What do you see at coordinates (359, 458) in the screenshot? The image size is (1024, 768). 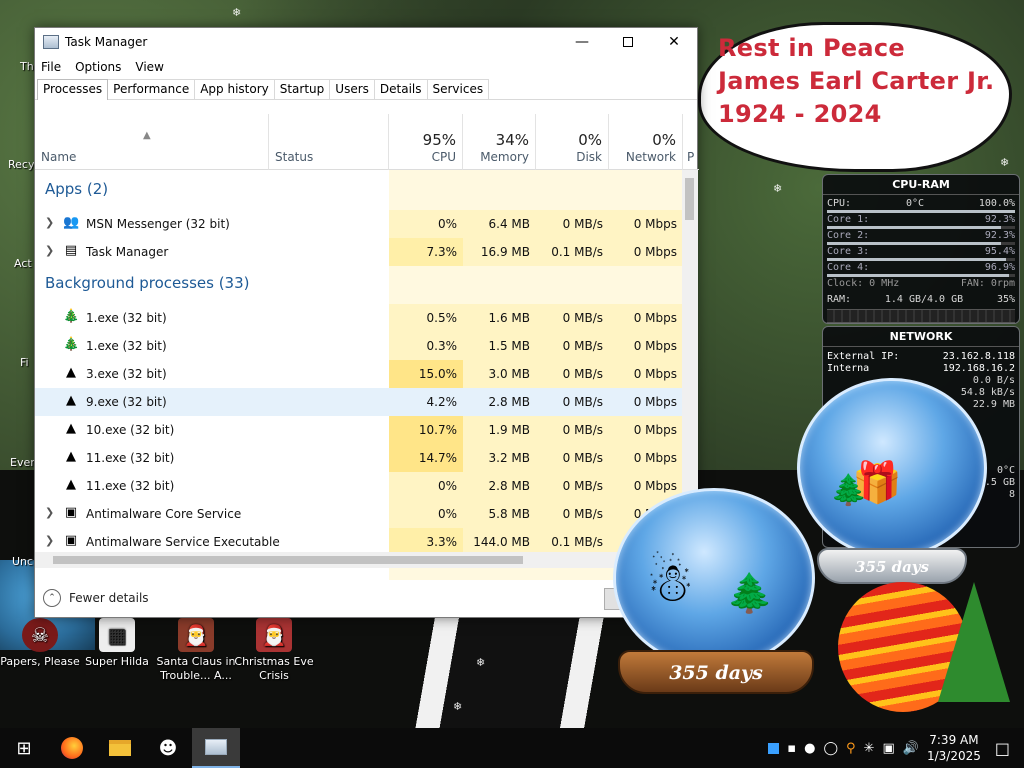 I see `table-row: ▲ 11.exe (32 bit) 14.7% 3.2 MB 0 MB/s 0 Mbps` at bounding box center [359, 458].